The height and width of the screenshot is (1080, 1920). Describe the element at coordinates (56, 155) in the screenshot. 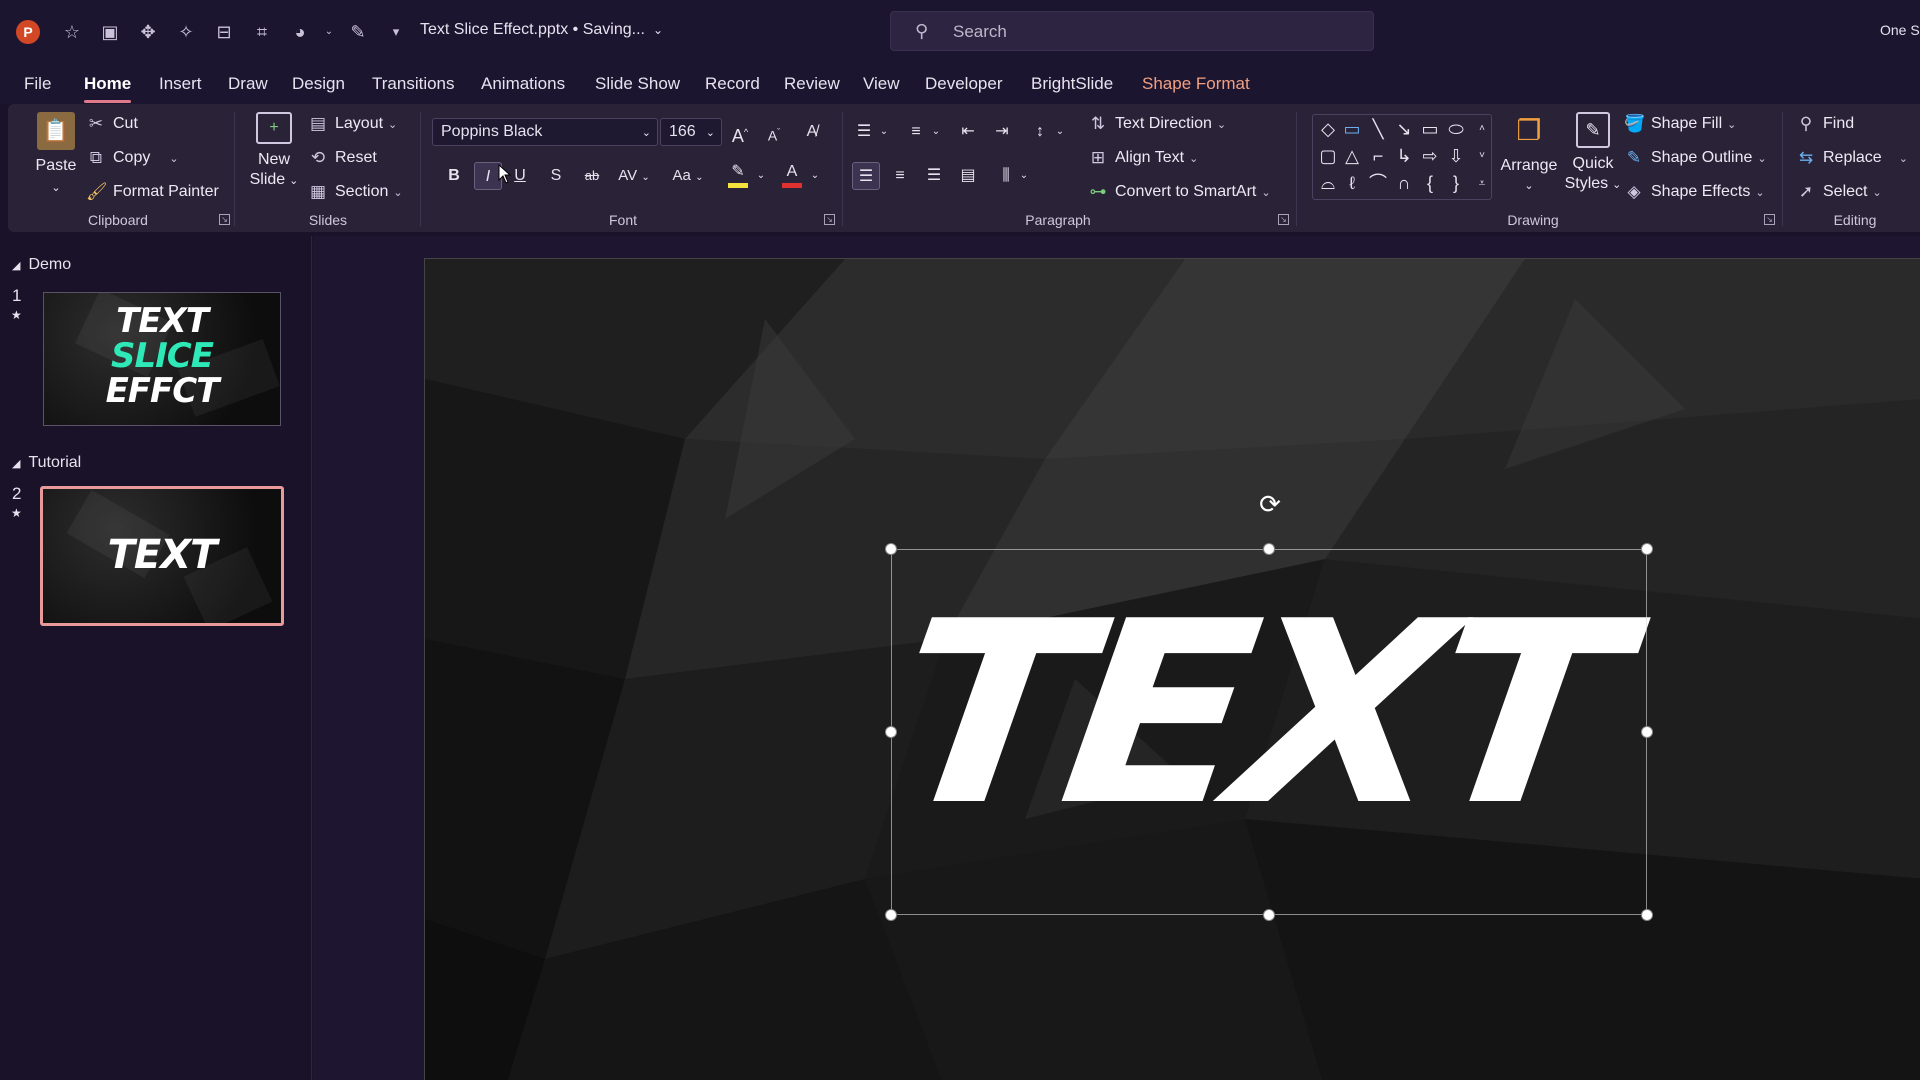

I see `paste-button: 📋 Paste ⌄` at that location.